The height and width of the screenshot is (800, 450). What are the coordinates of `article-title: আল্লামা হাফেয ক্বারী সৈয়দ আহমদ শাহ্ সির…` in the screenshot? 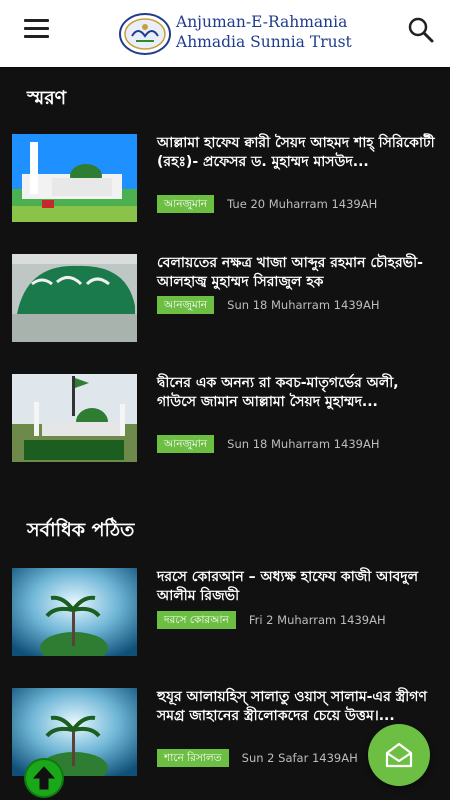 It's located at (297, 153).